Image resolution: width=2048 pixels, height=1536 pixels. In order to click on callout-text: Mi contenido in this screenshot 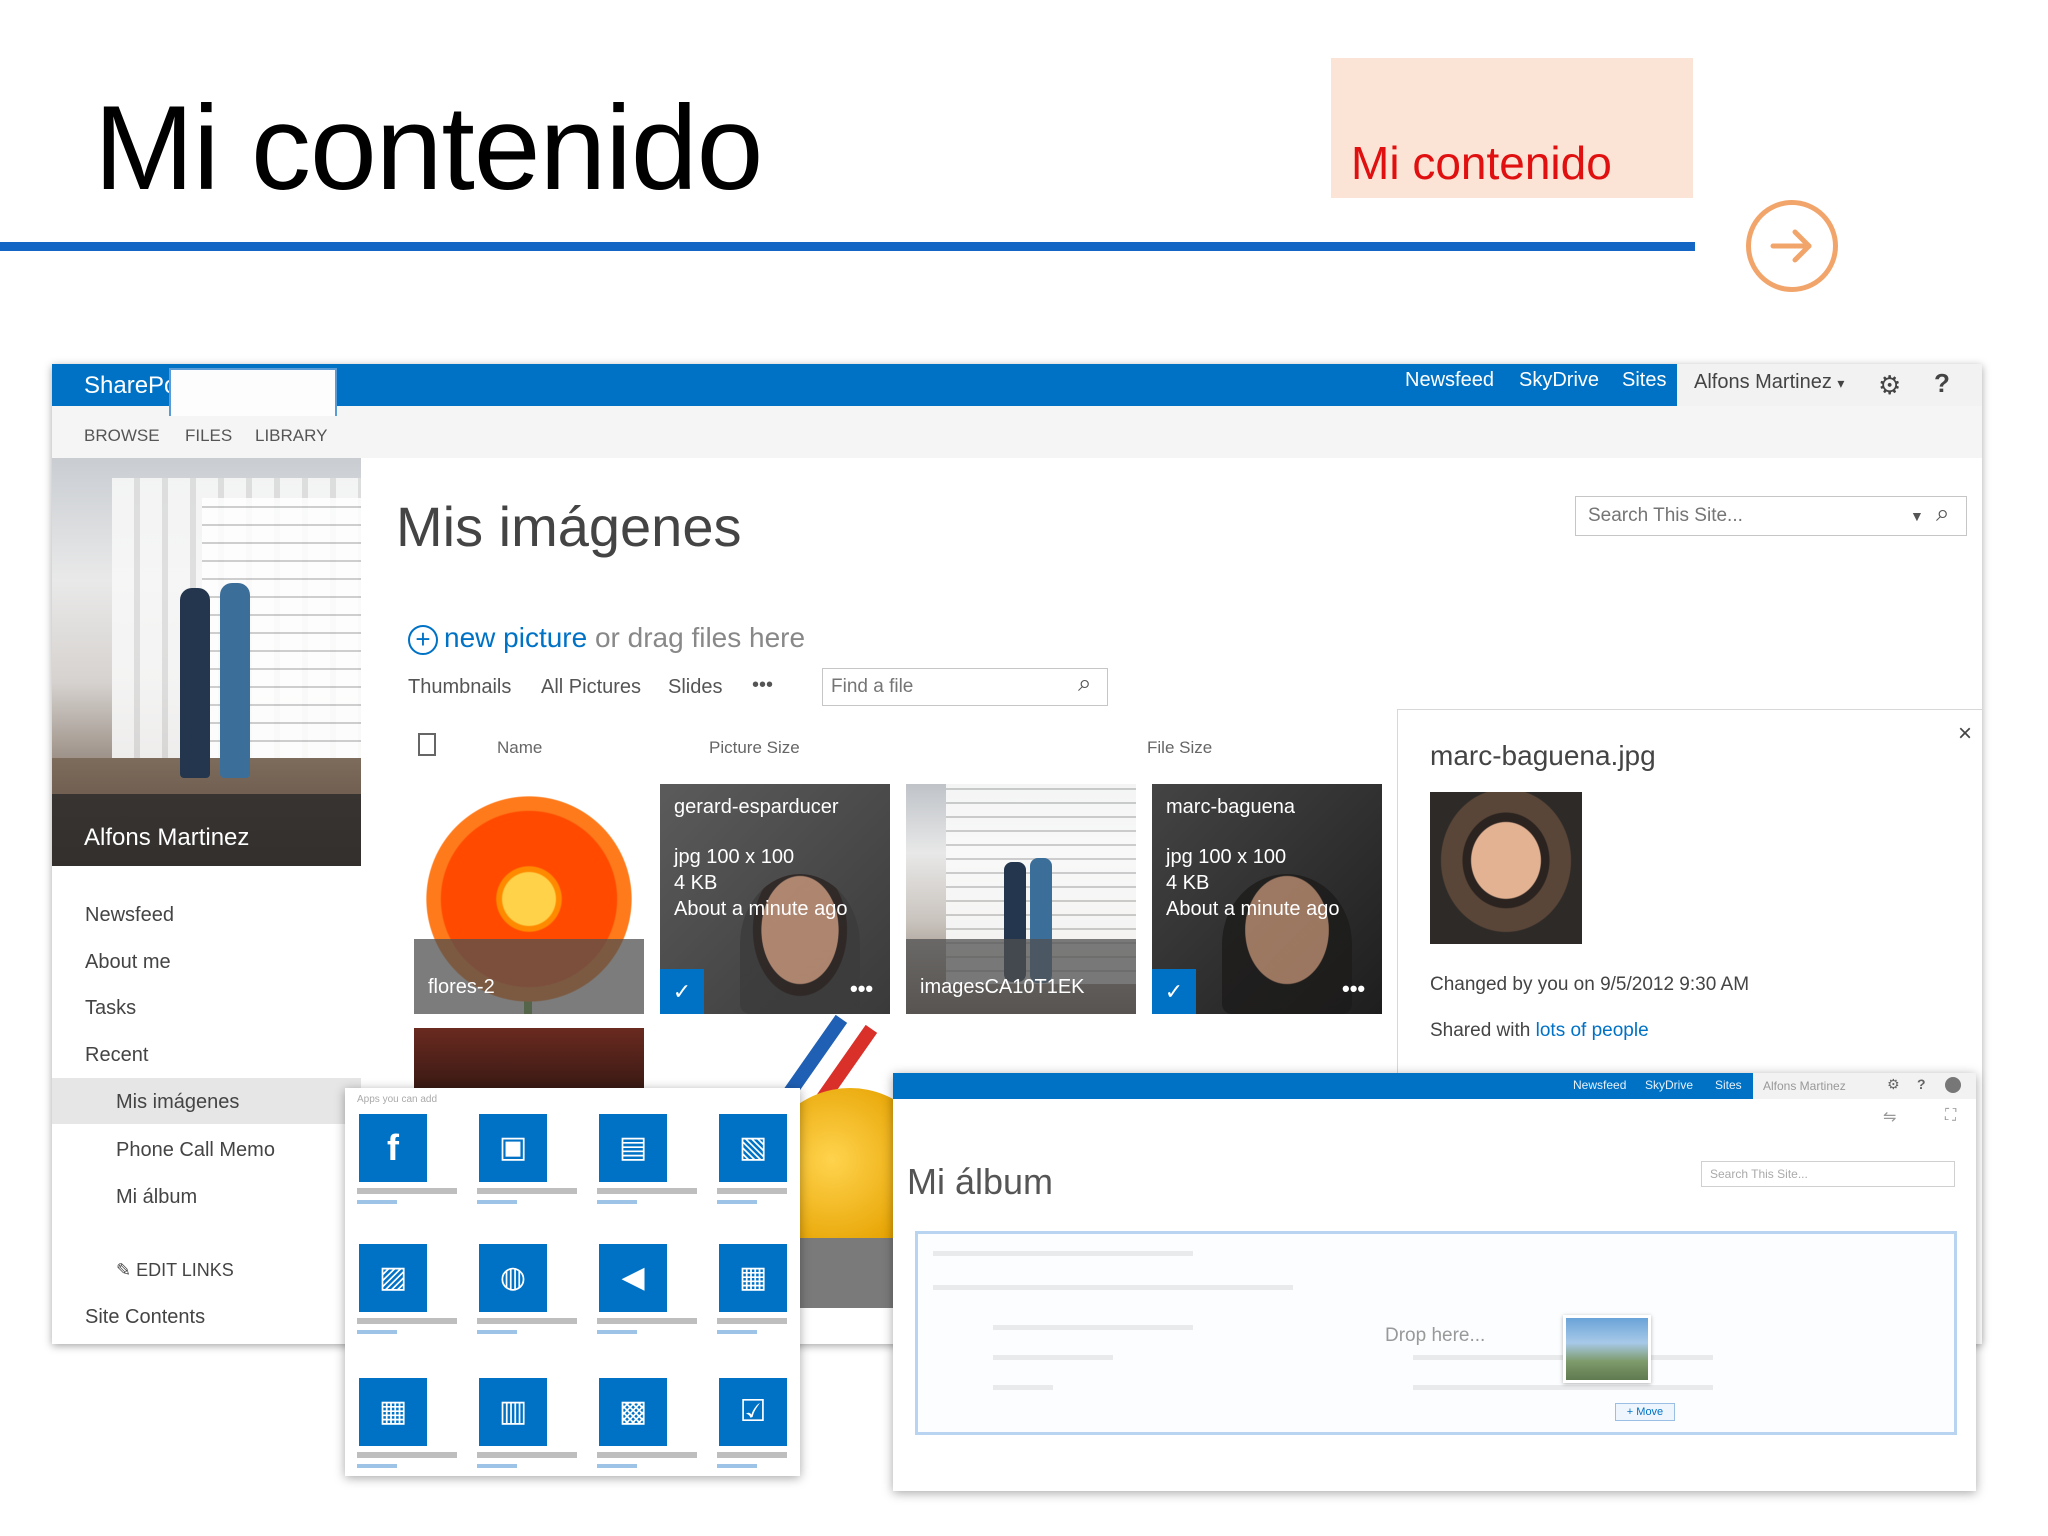, I will do `click(1481, 163)`.